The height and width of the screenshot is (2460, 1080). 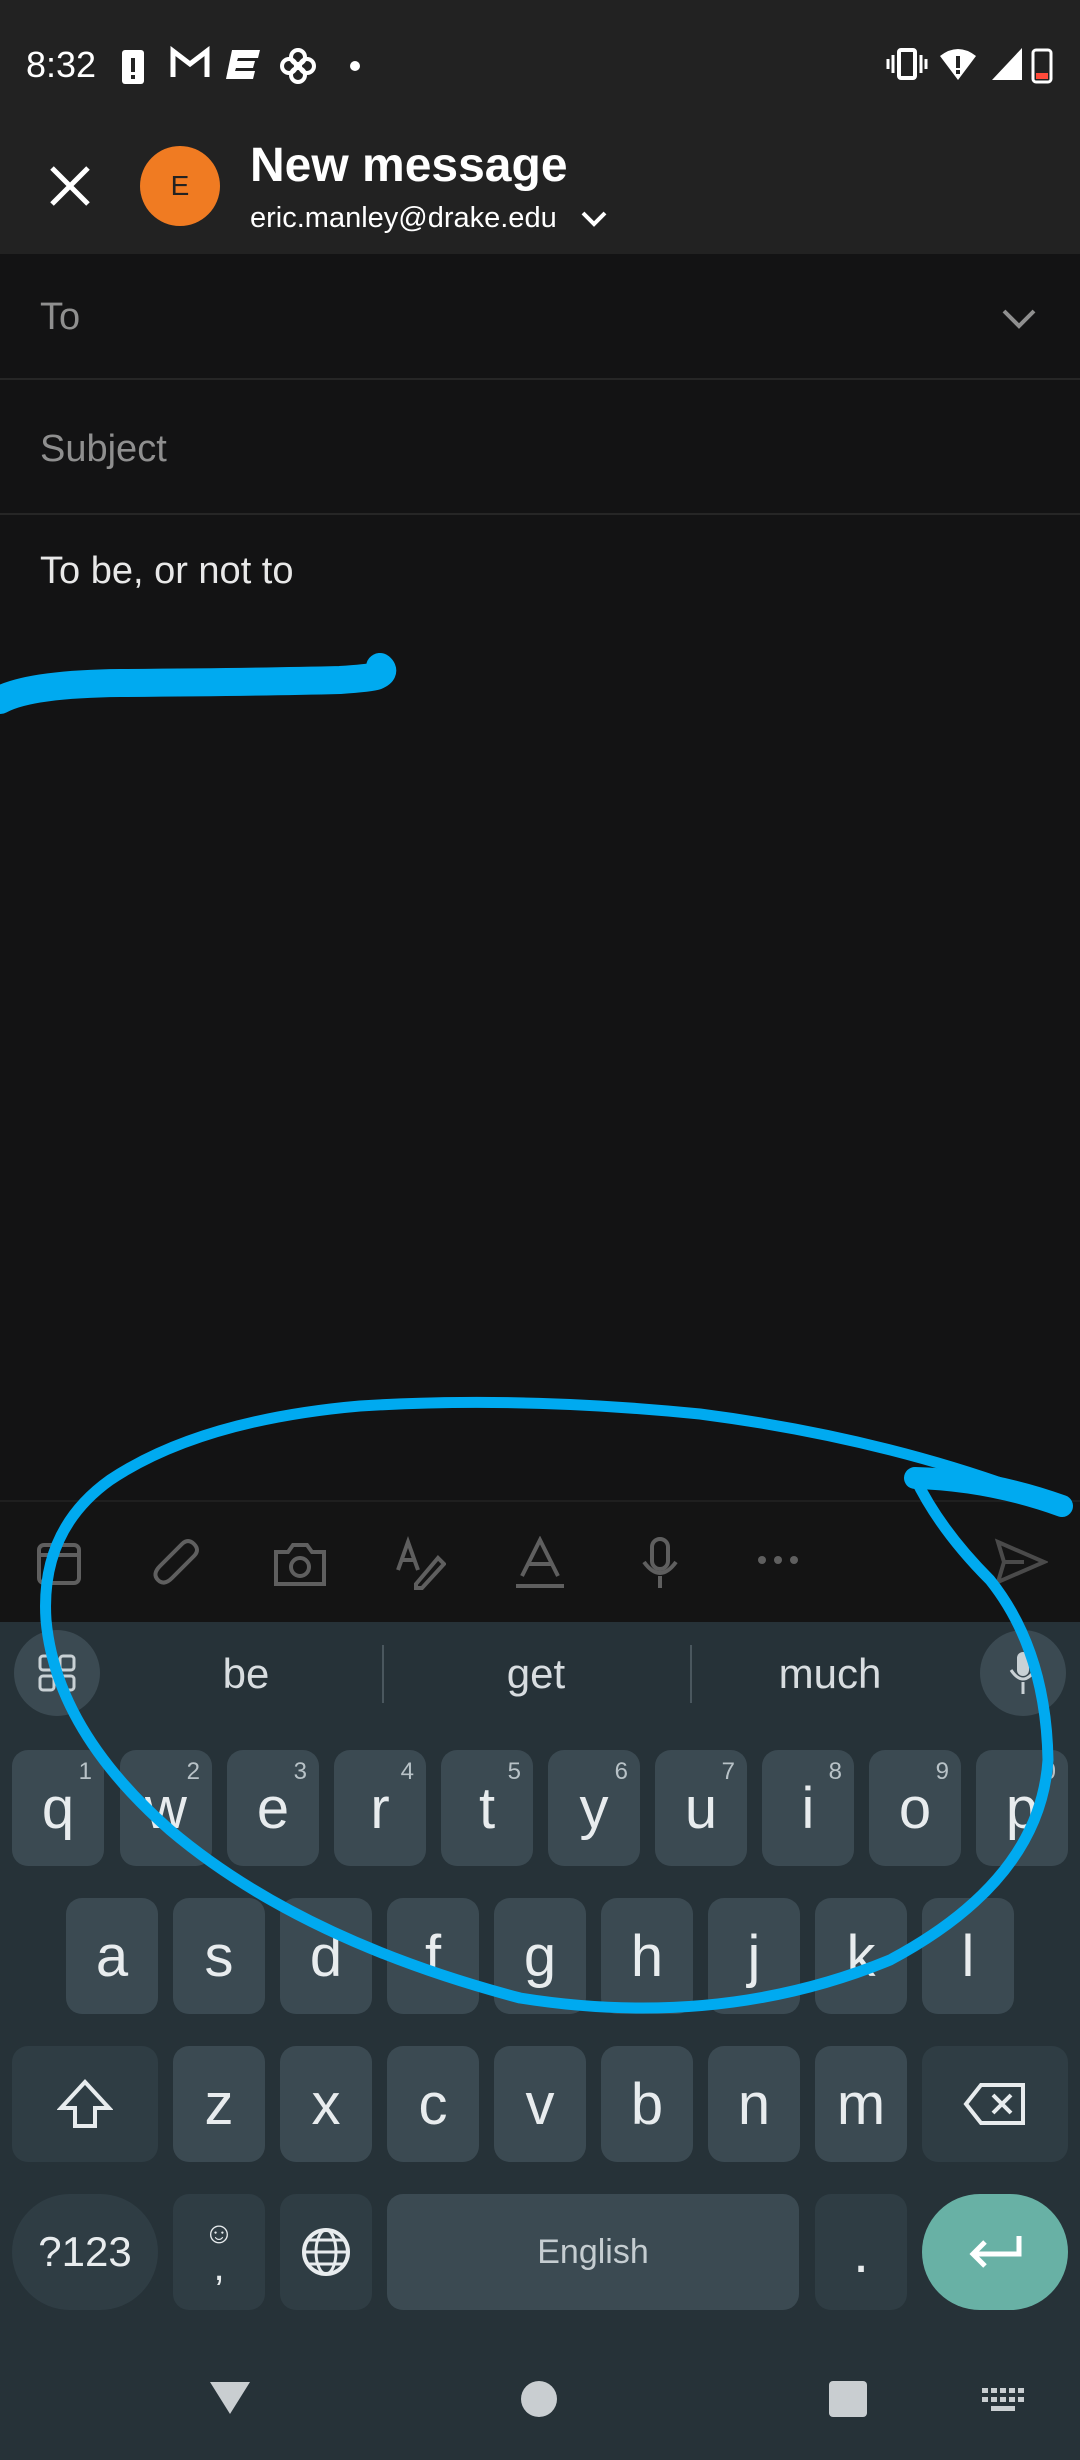 What do you see at coordinates (219, 2104) in the screenshot?
I see `key-z: z` at bounding box center [219, 2104].